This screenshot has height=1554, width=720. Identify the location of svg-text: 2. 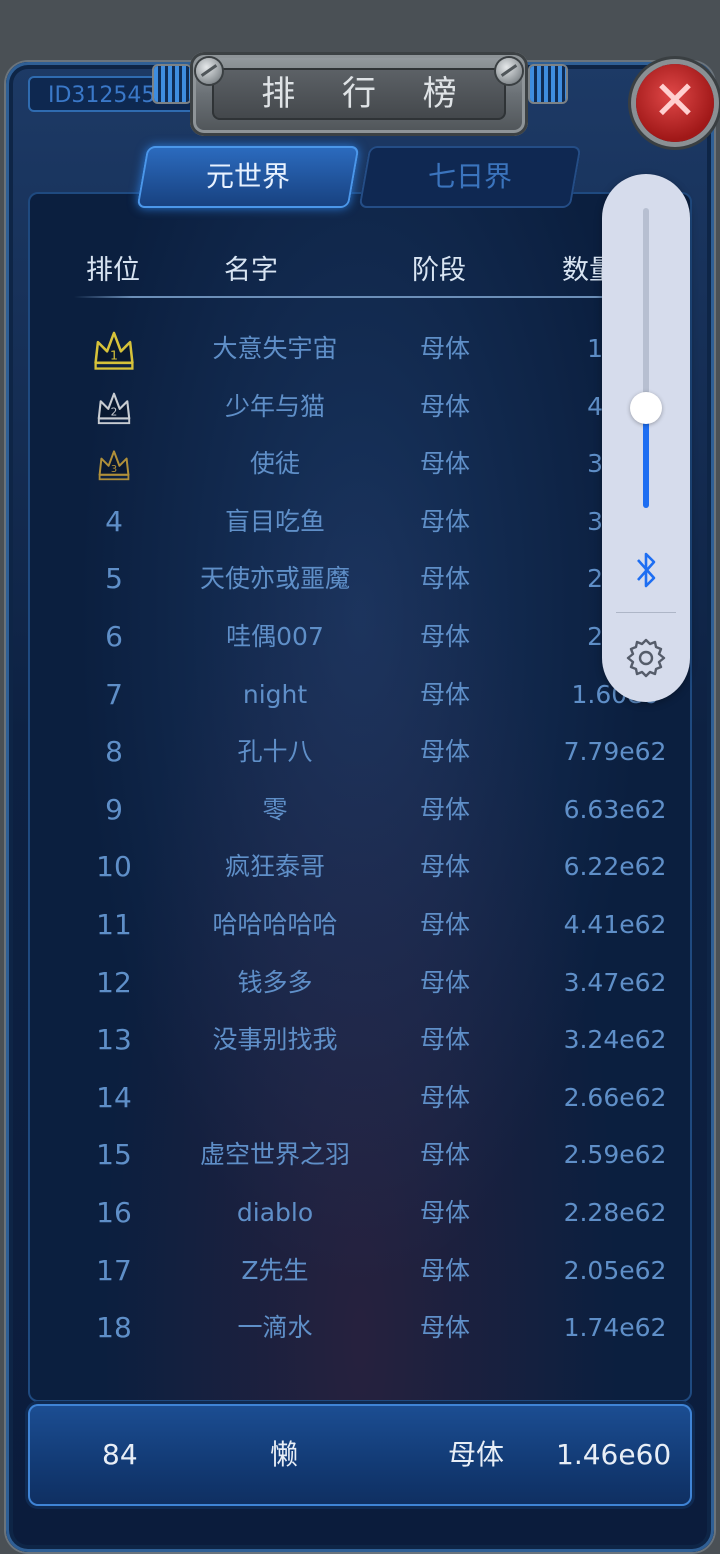
(114, 412).